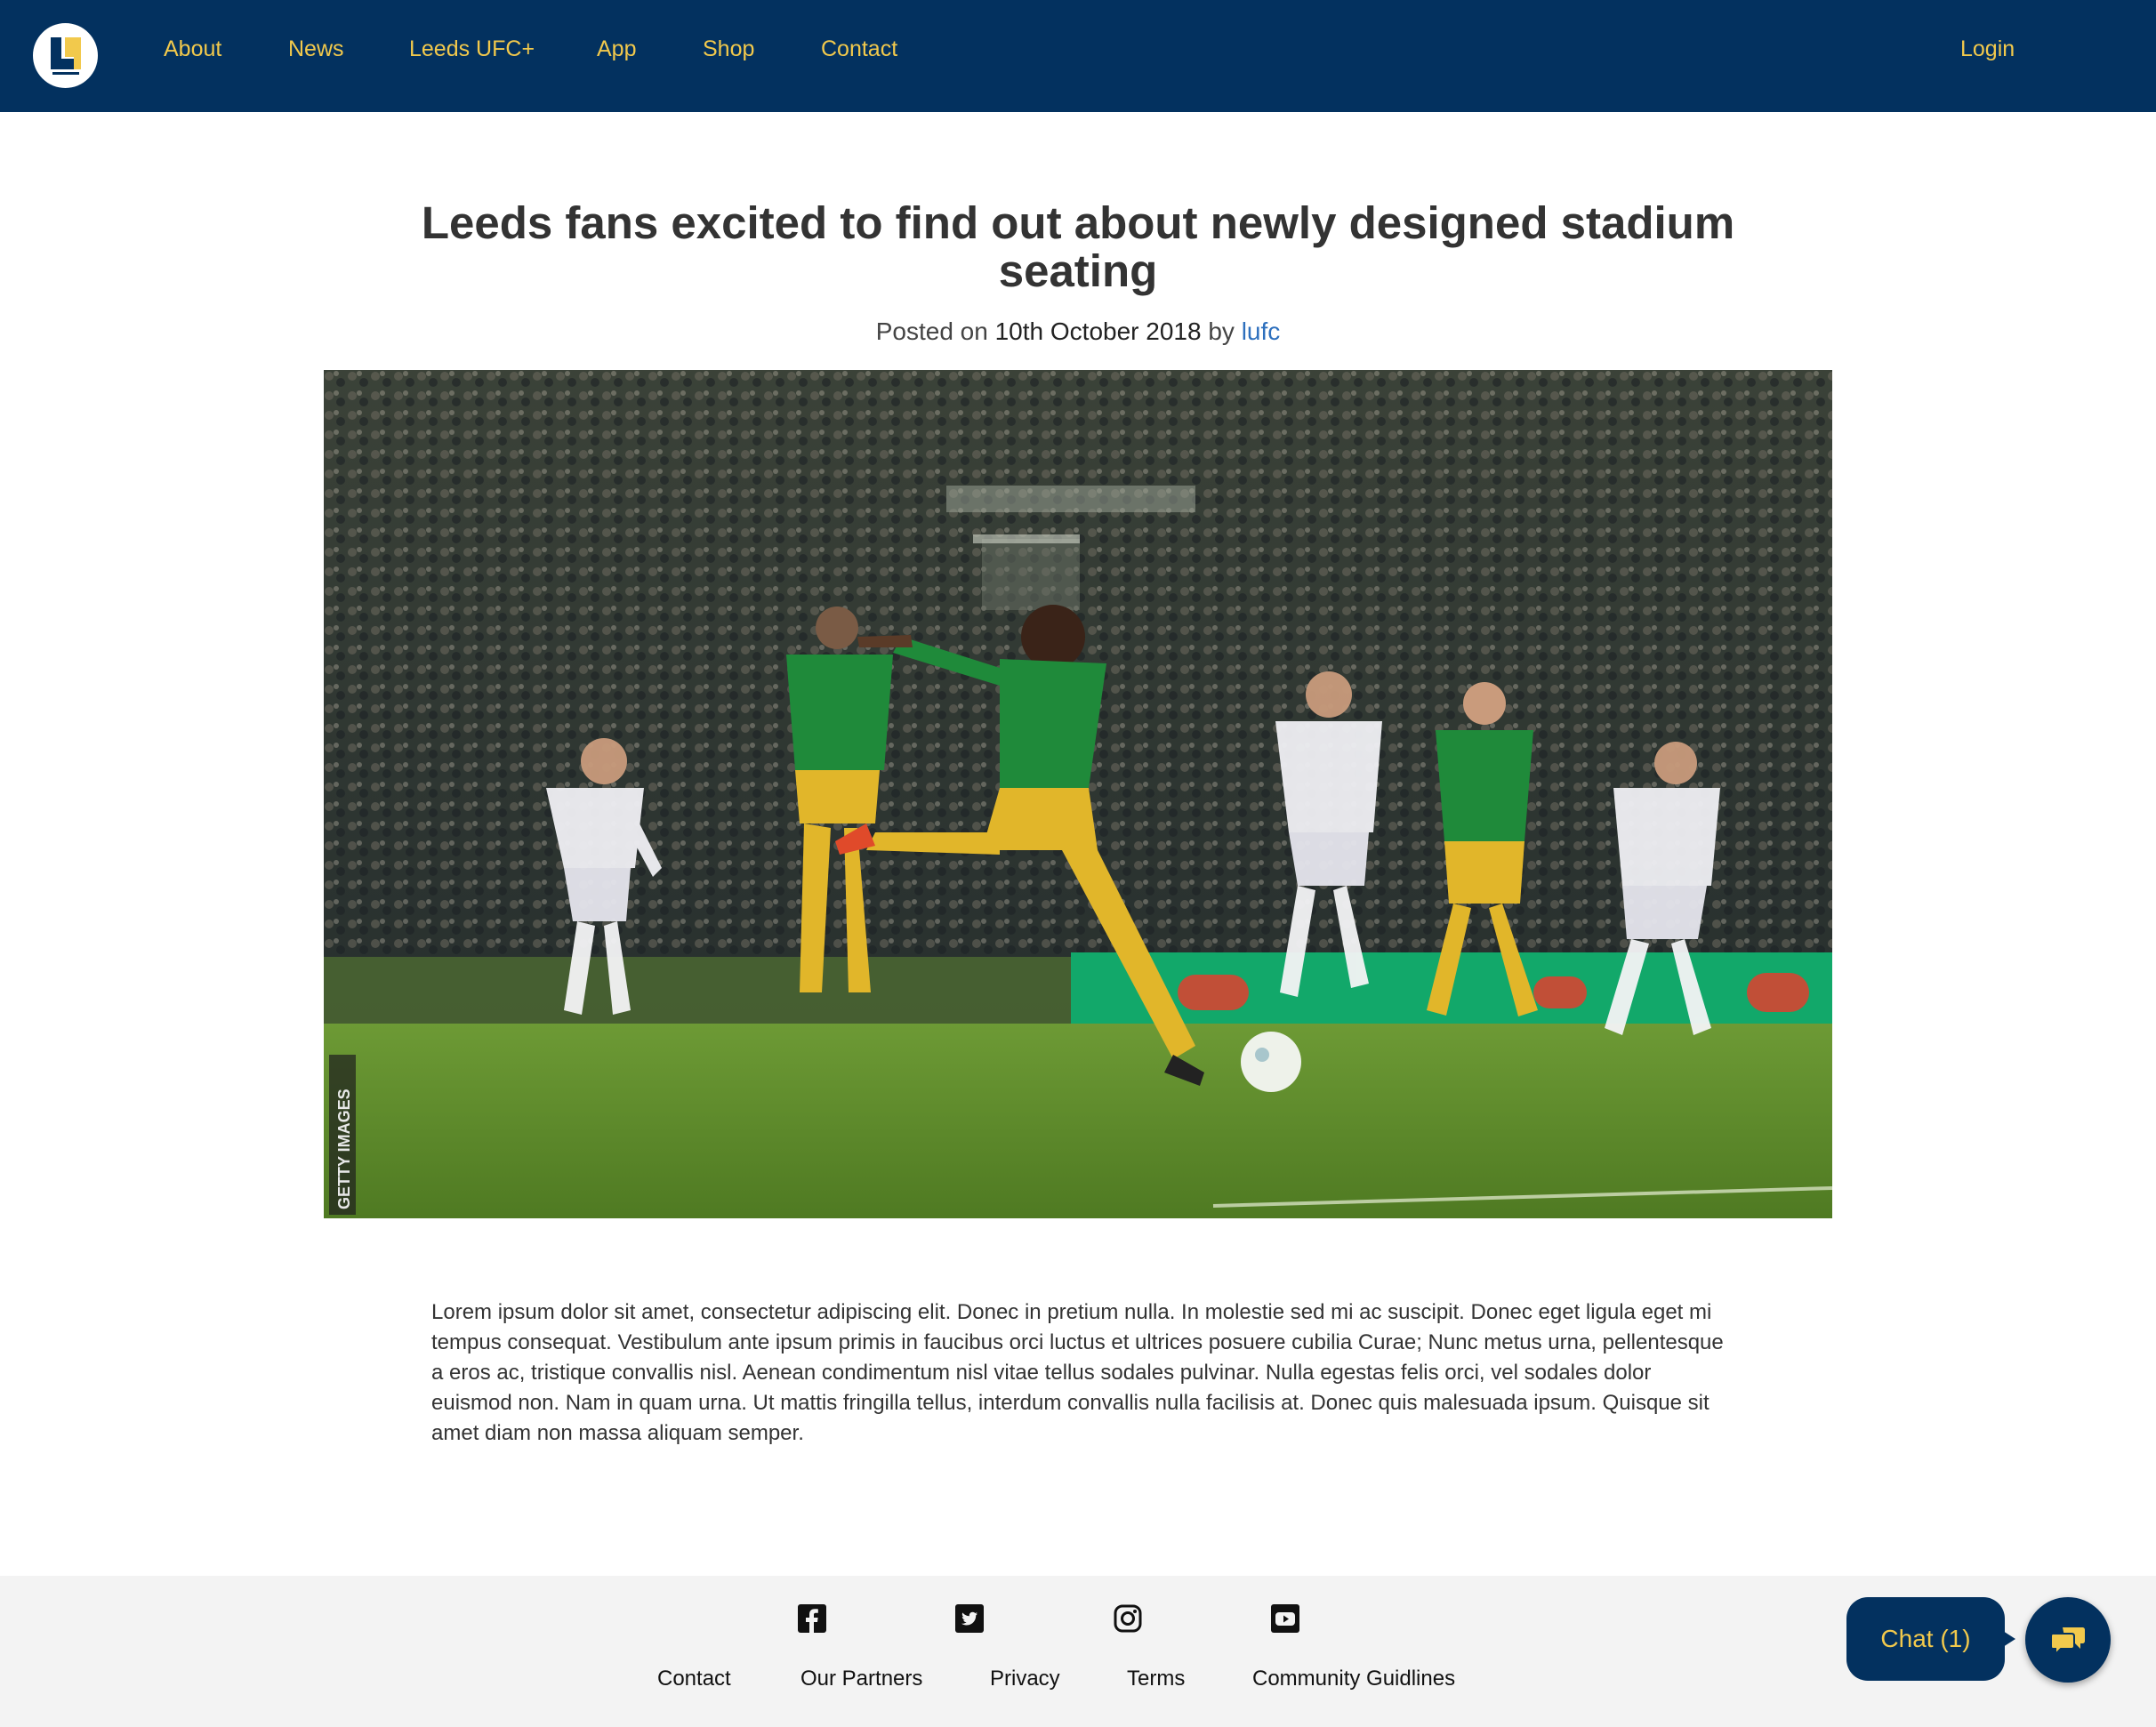 This screenshot has width=2156, height=1727. What do you see at coordinates (1098, 331) in the screenshot?
I see `post-date: 10th October 2018` at bounding box center [1098, 331].